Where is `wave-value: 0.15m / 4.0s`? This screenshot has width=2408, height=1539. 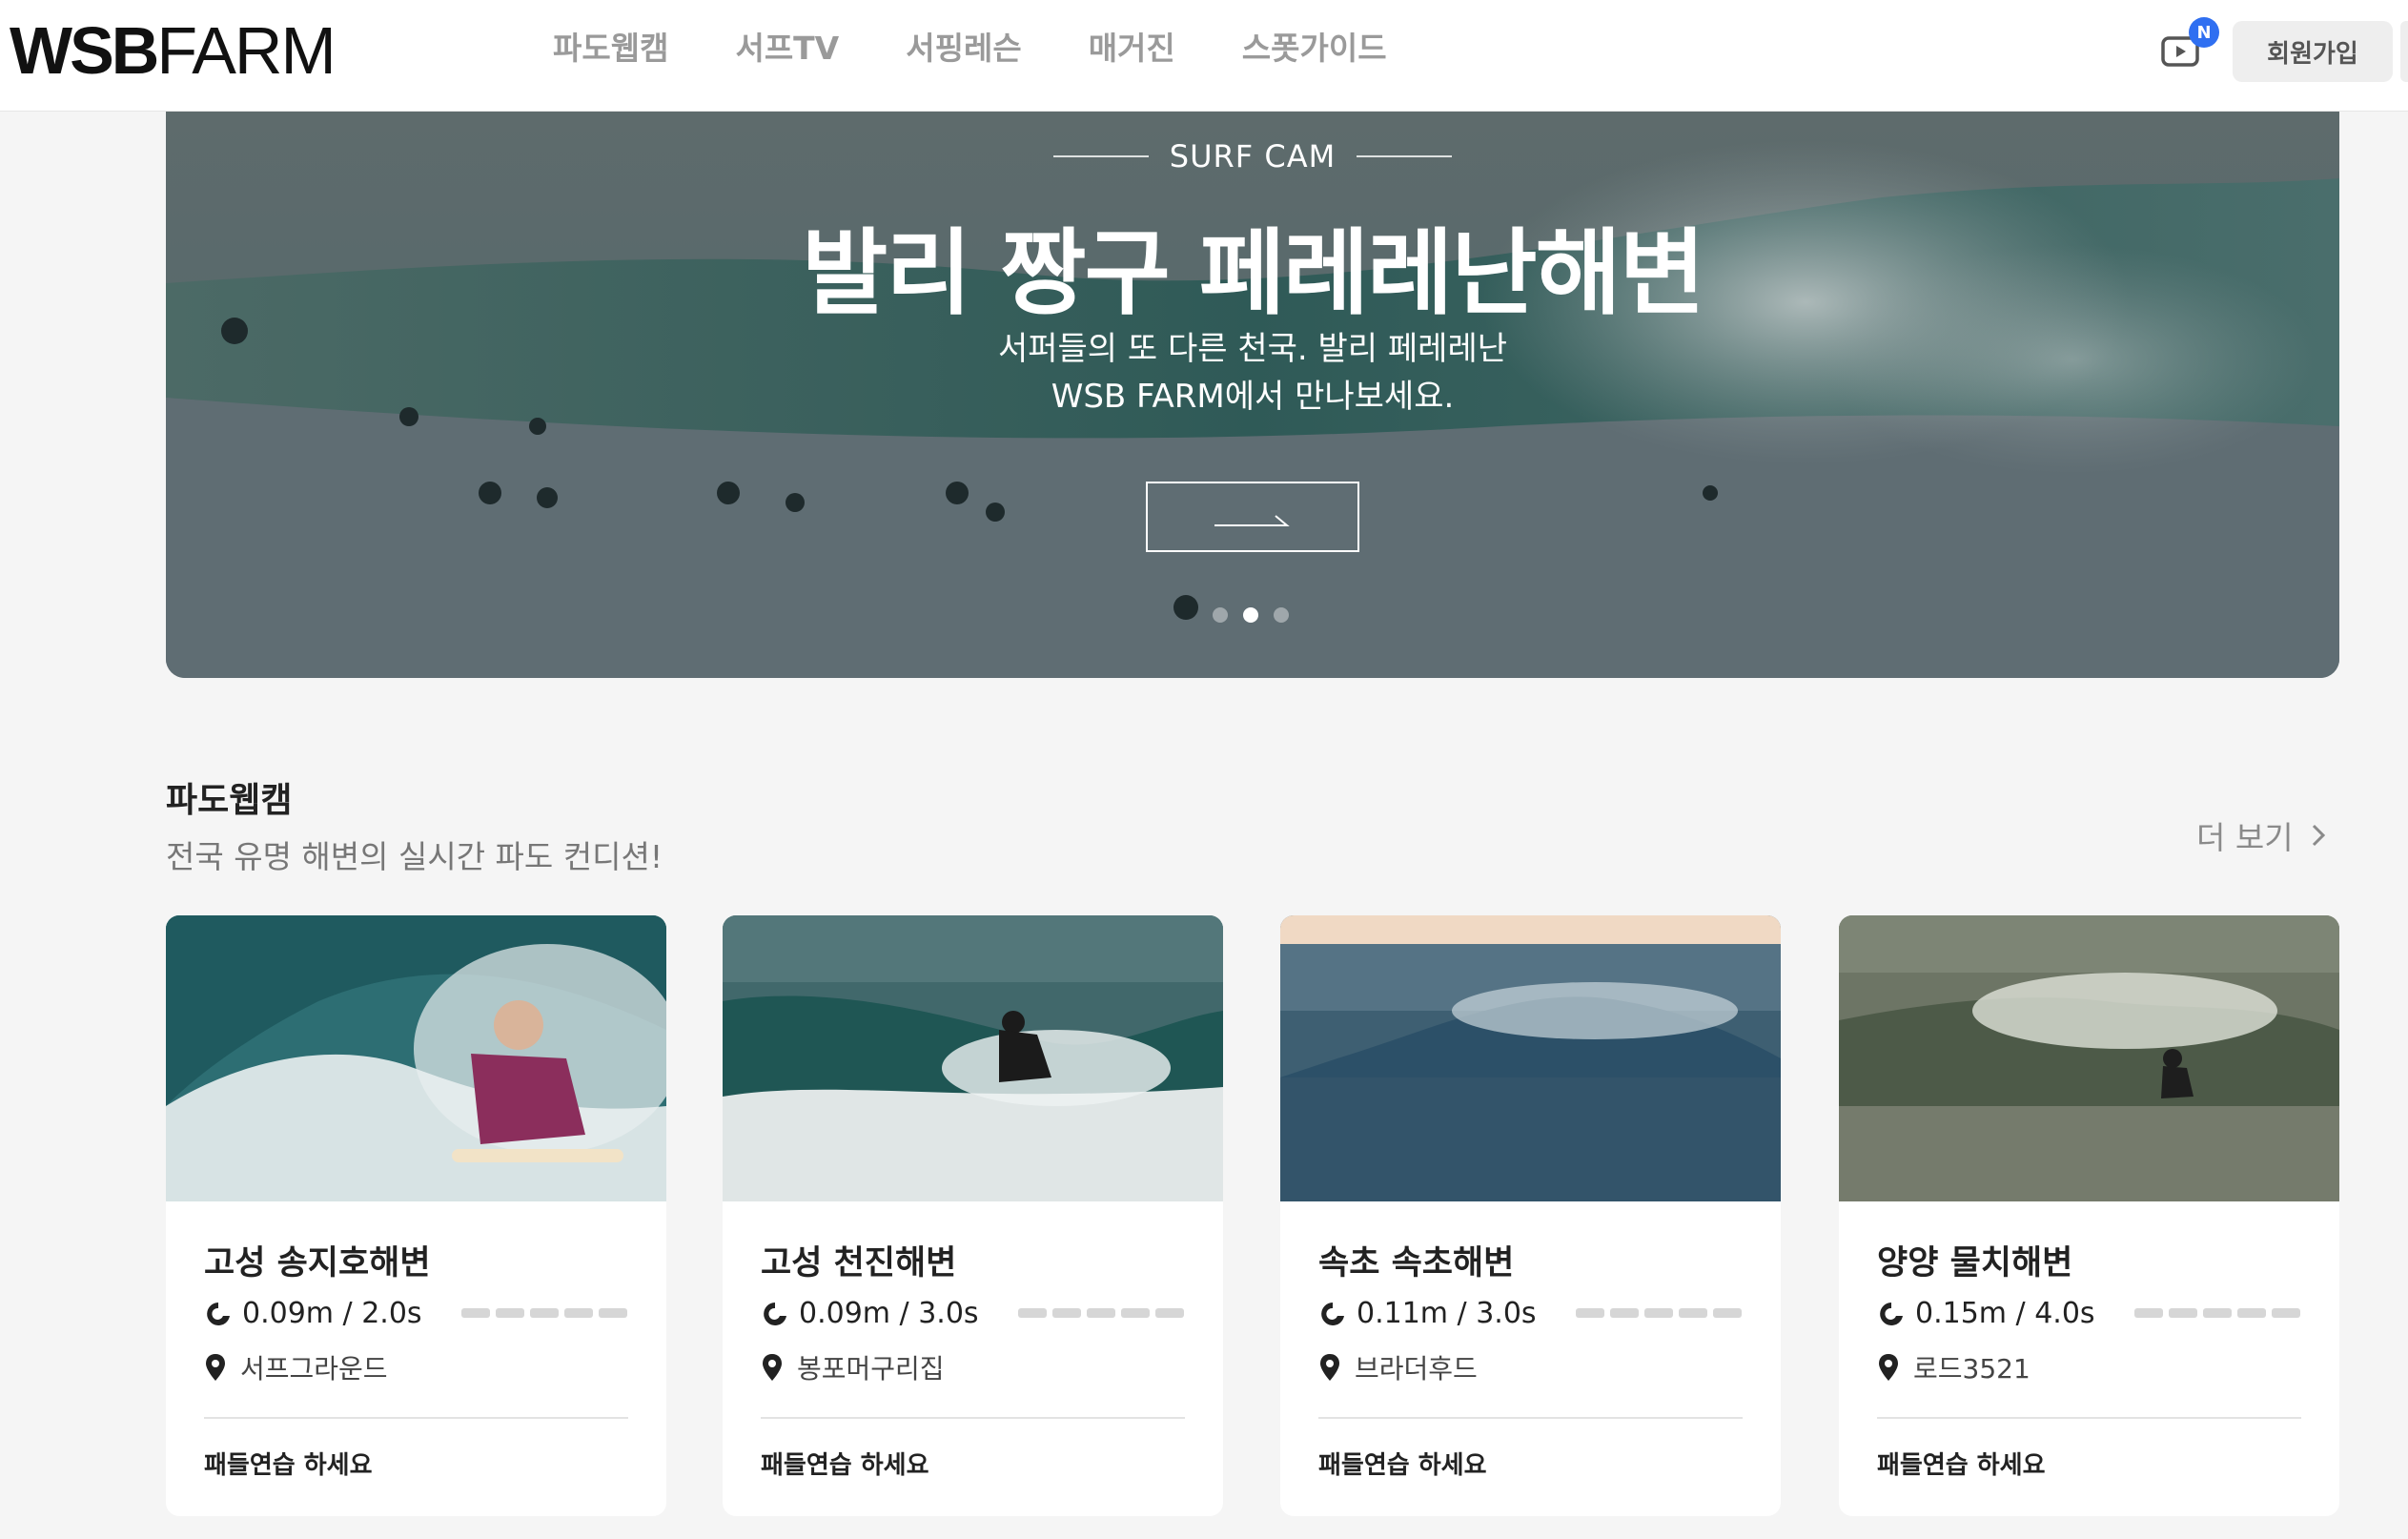
wave-value: 0.15m / 4.0s is located at coordinates (2005, 1313).